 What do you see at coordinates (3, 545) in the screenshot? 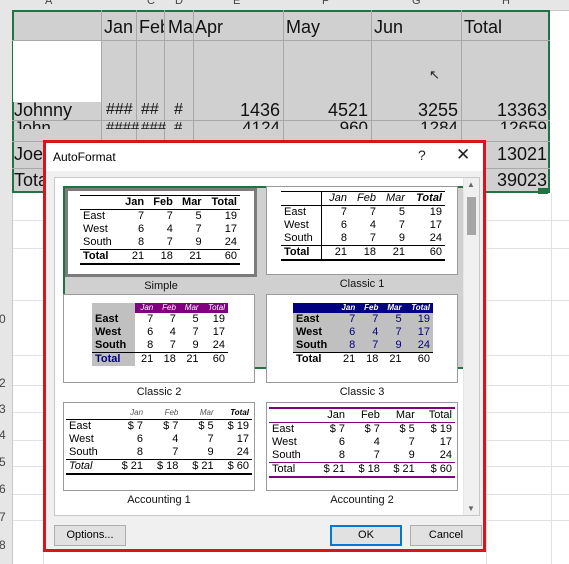
I see `row-header: 8` at bounding box center [3, 545].